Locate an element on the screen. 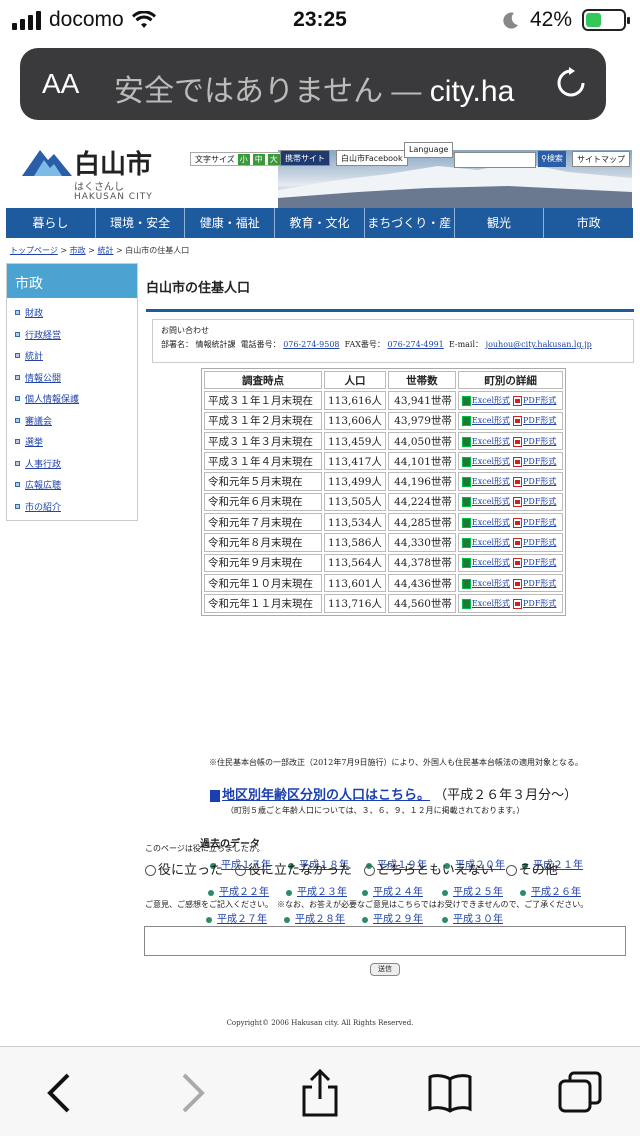 The height and width of the screenshot is (1136, 640). facebook-button: 白山市Facebook is located at coordinates (372, 158).